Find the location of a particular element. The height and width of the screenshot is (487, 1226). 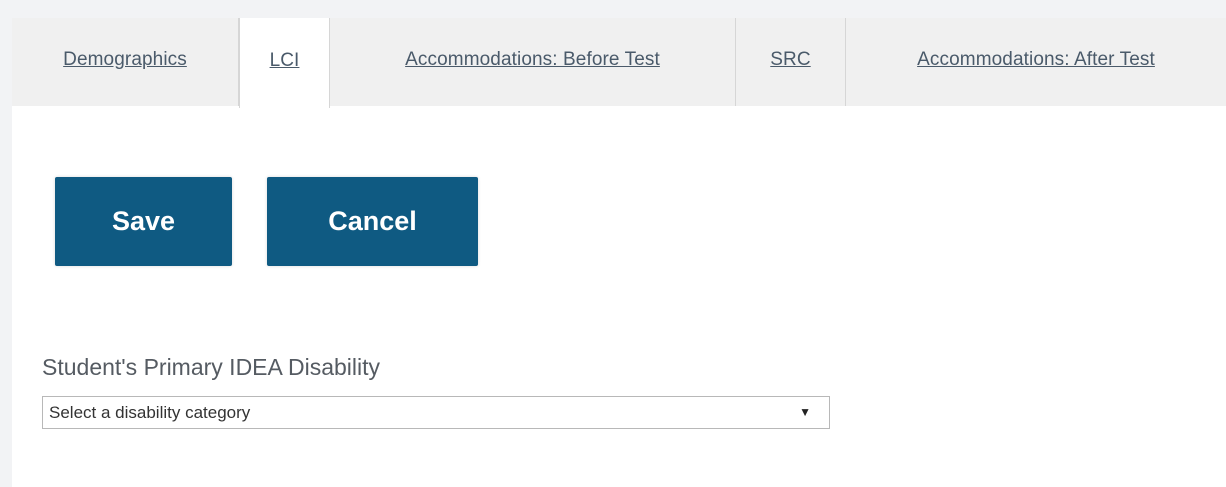

cancel-button-label: Cancel is located at coordinates (372, 221).